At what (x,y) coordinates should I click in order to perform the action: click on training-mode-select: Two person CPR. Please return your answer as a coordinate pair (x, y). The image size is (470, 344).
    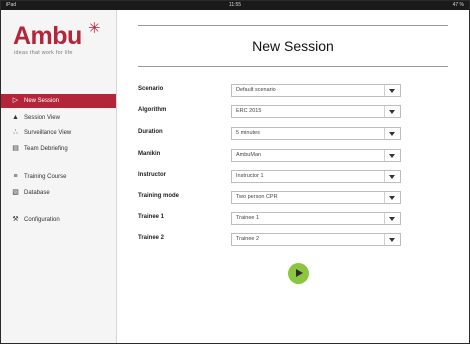
    Looking at the image, I should click on (316, 197).